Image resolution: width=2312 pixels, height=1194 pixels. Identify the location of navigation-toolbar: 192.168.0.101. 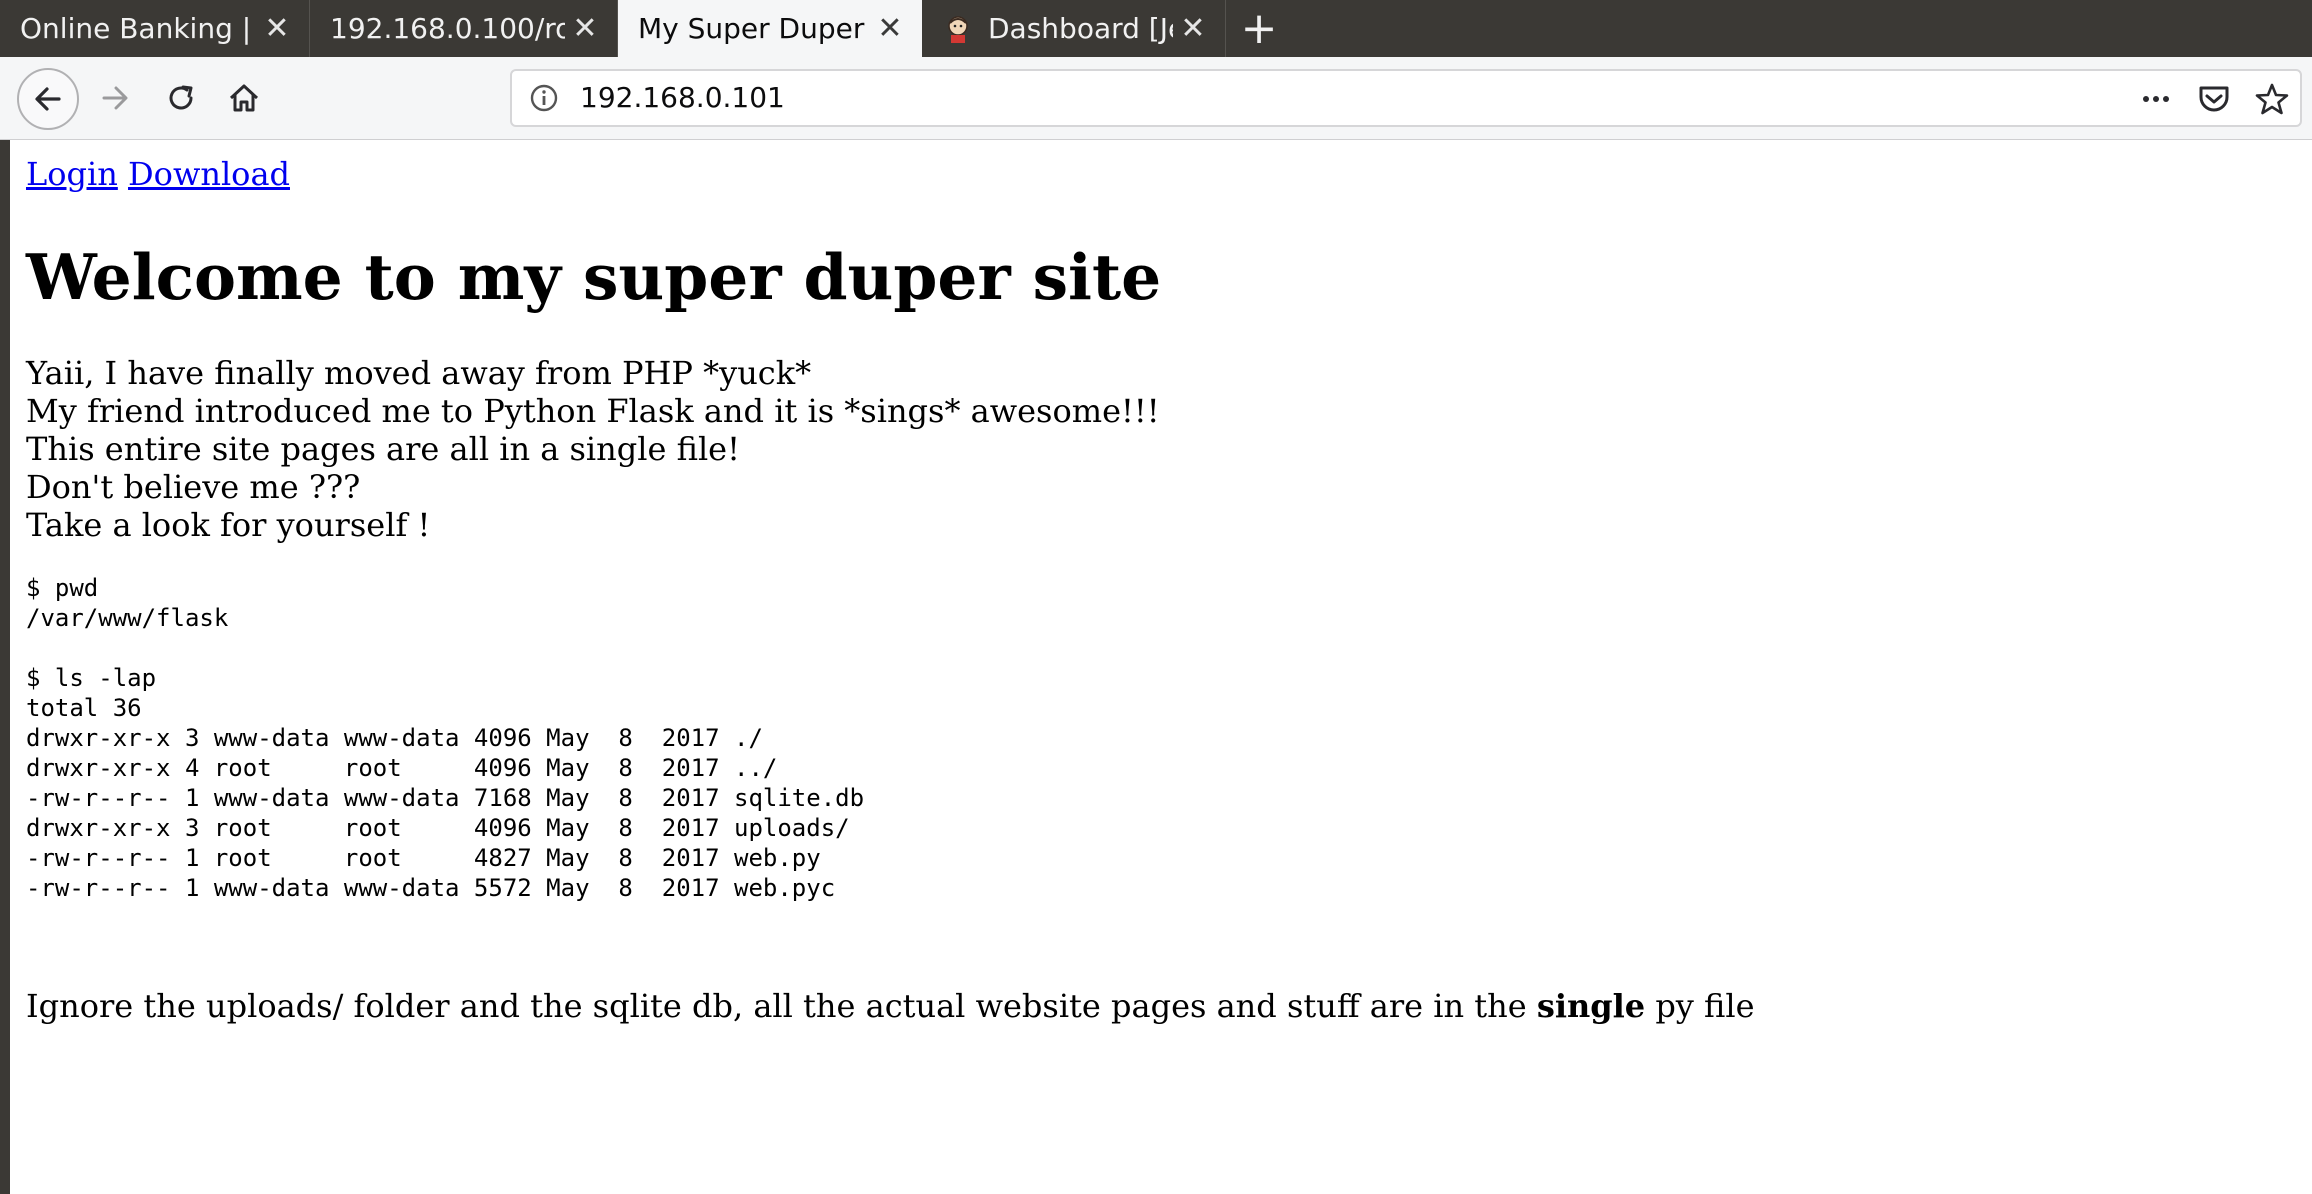
(1156, 98).